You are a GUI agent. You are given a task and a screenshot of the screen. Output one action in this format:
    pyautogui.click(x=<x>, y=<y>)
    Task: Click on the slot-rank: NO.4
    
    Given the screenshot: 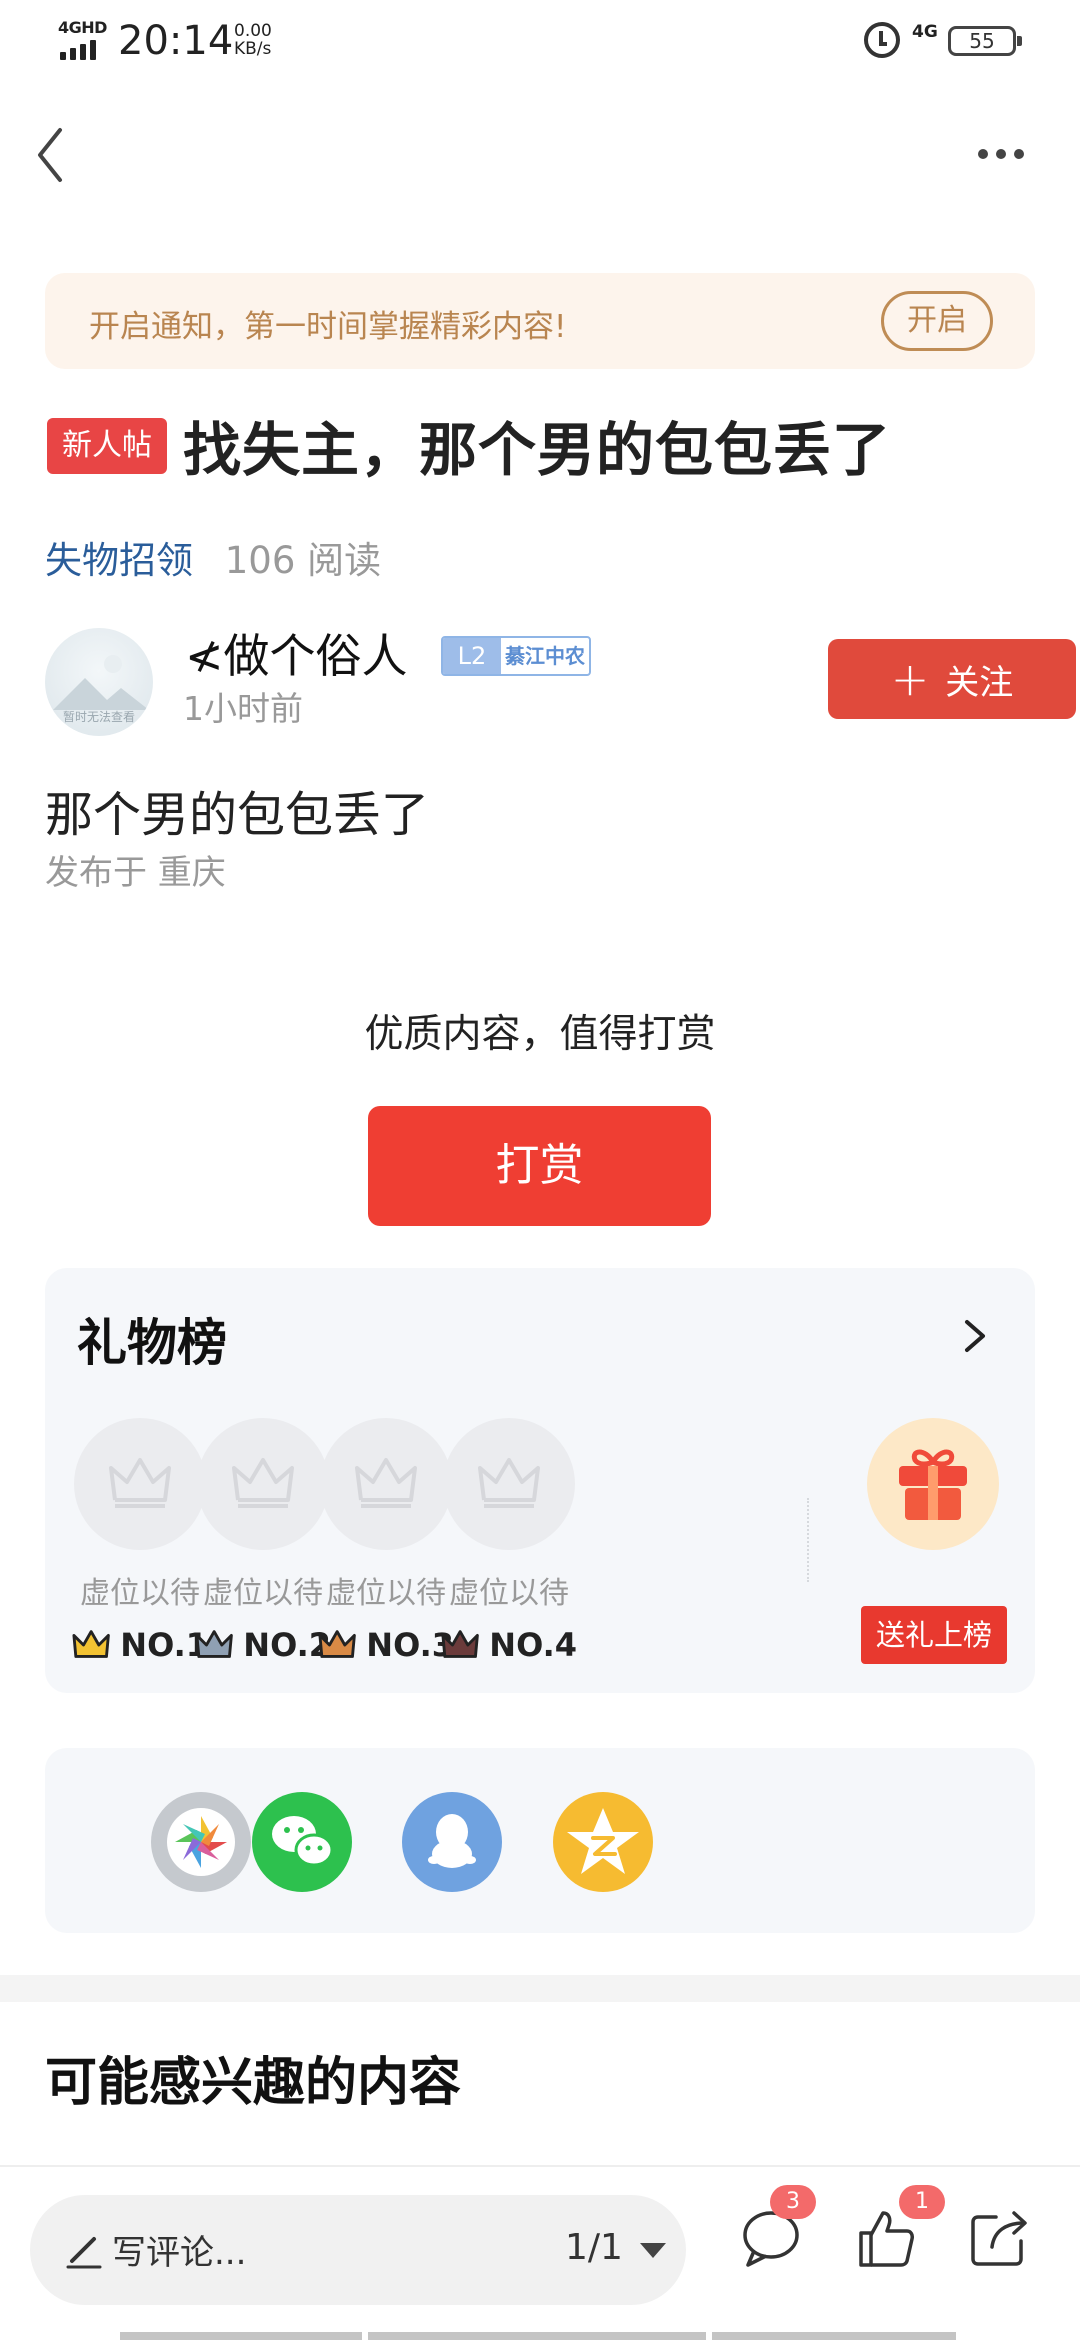 What is the action you would take?
    pyautogui.click(x=509, y=1645)
    